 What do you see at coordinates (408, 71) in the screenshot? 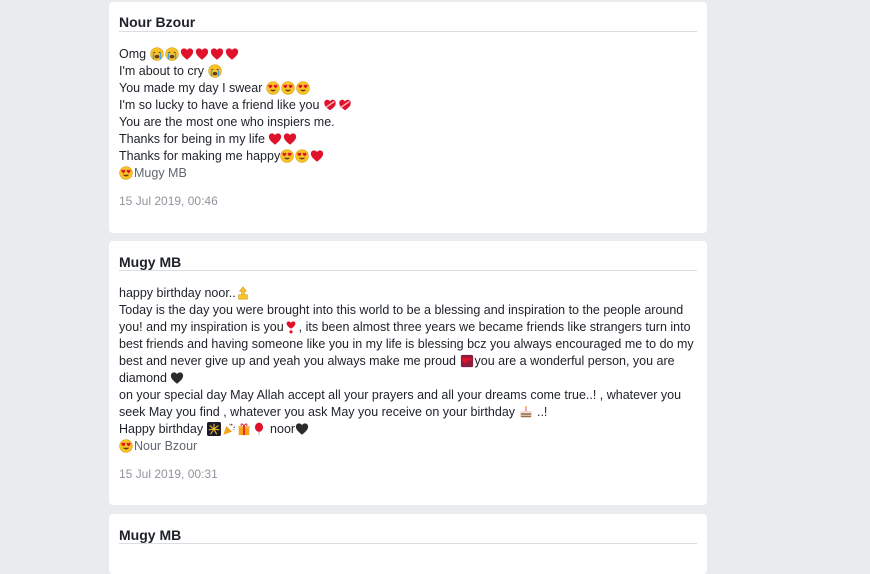
I see `post-line: I'm about to cry` at bounding box center [408, 71].